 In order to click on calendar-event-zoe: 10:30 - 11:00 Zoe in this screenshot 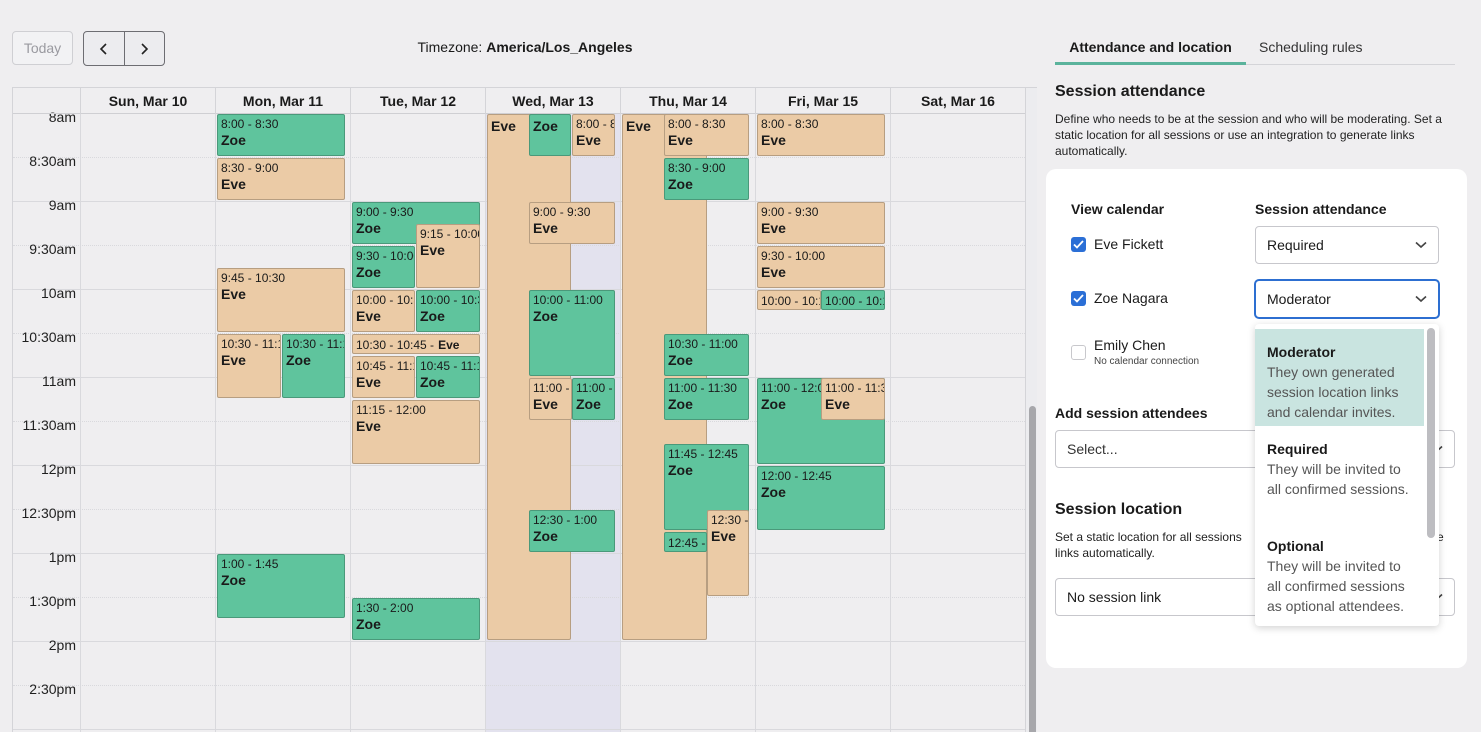, I will do `click(706, 355)`.